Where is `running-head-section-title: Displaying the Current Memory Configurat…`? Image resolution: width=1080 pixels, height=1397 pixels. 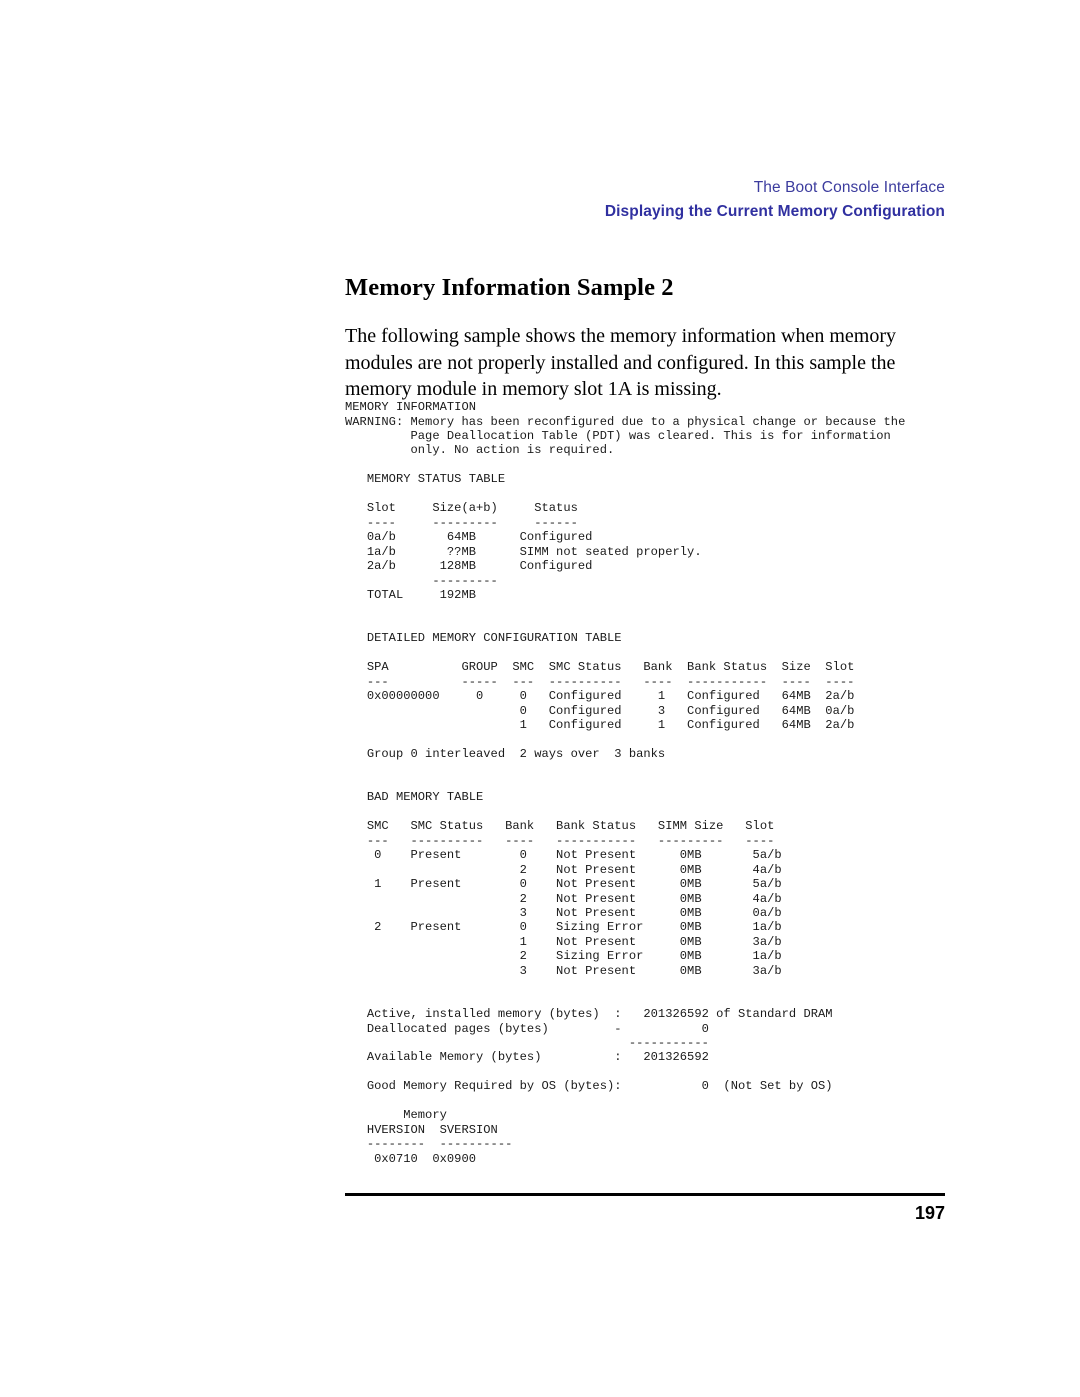 running-head-section-title: Displaying the Current Memory Configurat… is located at coordinates (774, 211).